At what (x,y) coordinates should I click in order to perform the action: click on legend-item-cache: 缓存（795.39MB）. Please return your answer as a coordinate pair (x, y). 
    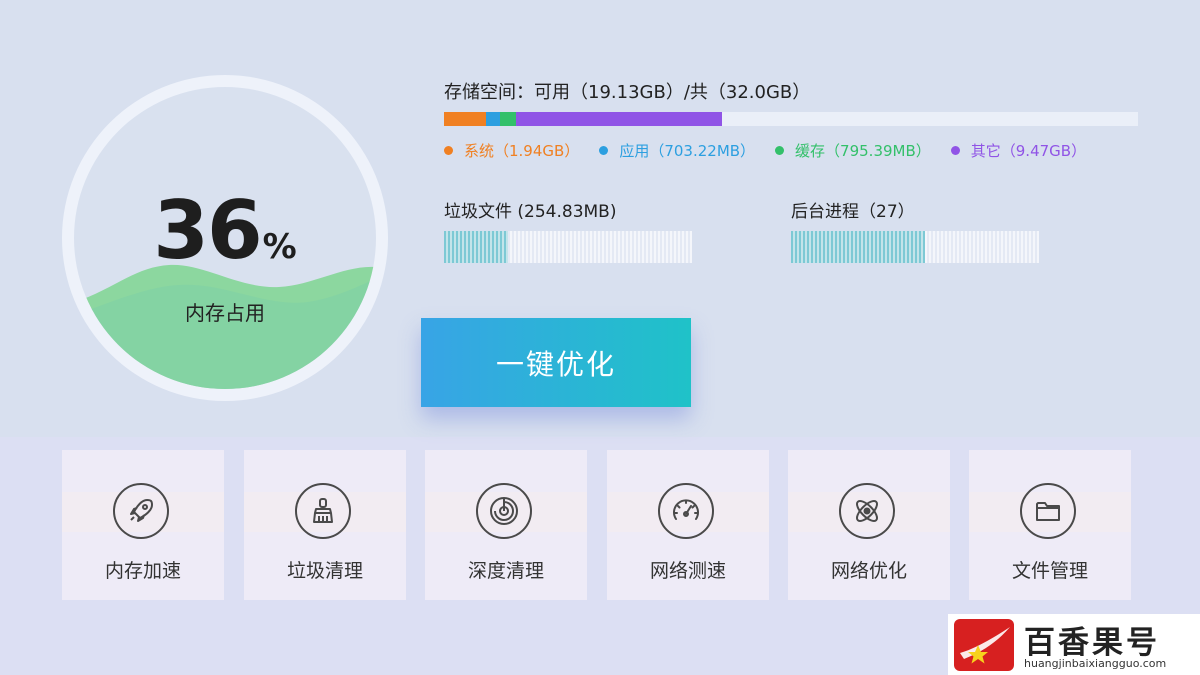
    Looking at the image, I should click on (853, 150).